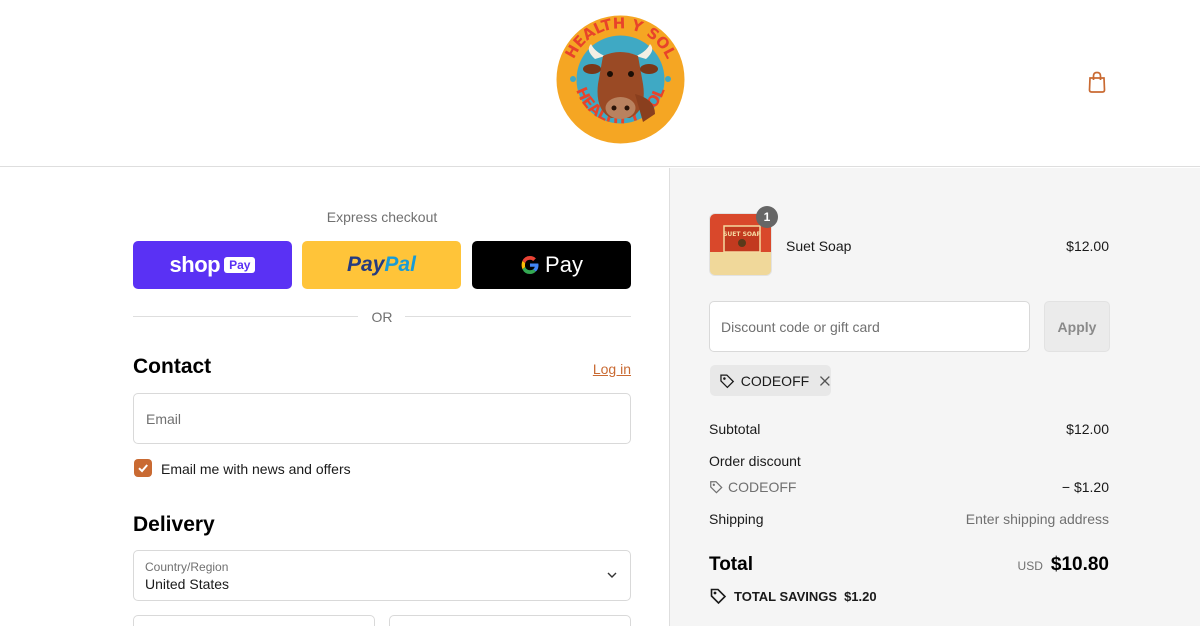 Image resolution: width=1200 pixels, height=626 pixels. What do you see at coordinates (819, 246) in the screenshot?
I see `product-name: Suet Soap` at bounding box center [819, 246].